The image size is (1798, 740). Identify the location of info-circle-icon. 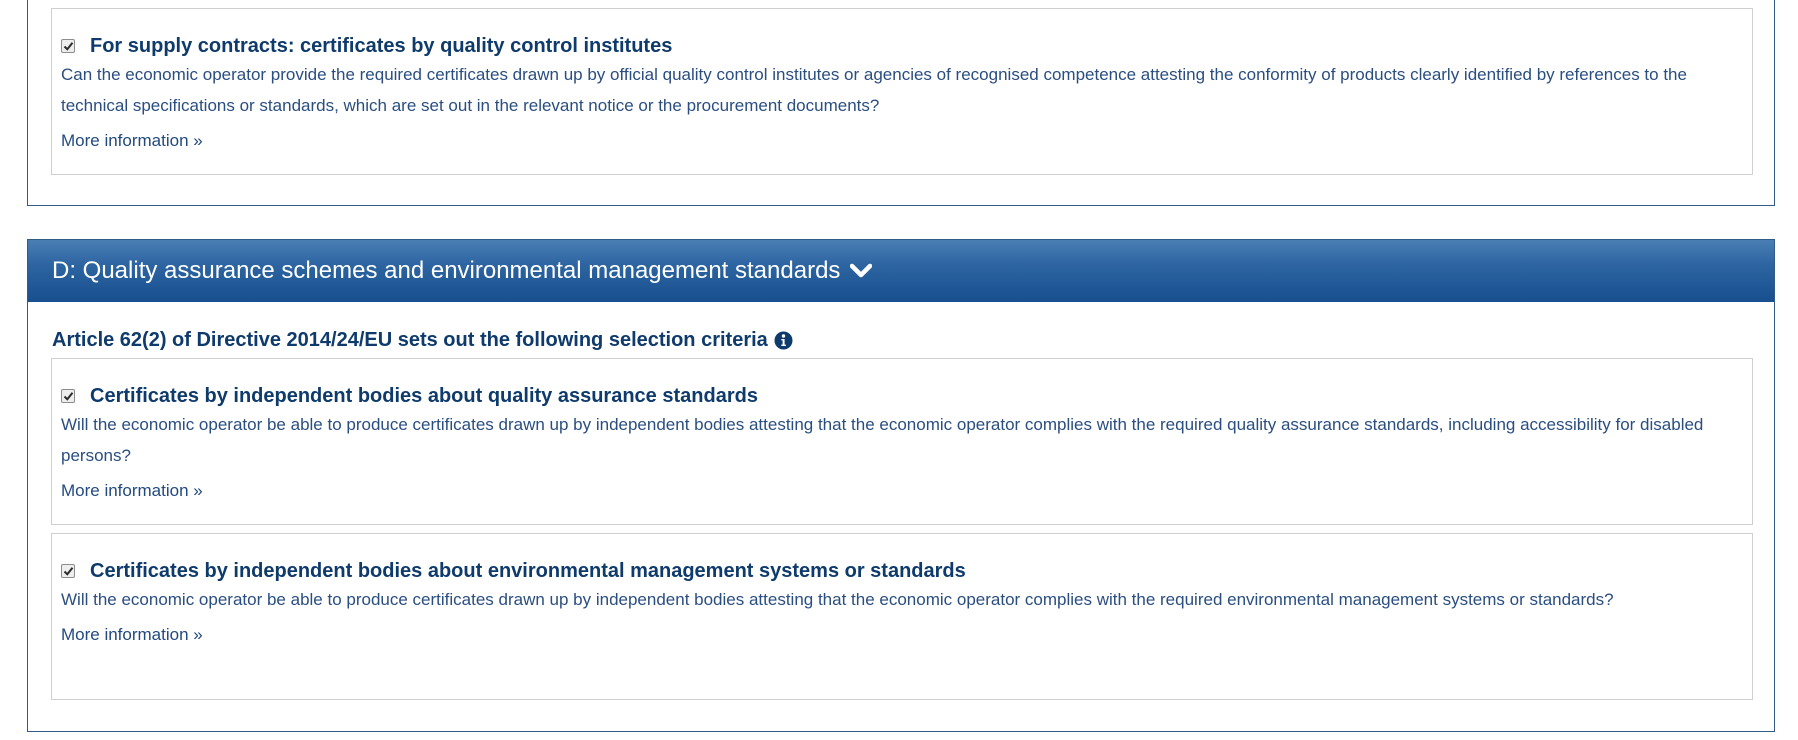
(783, 340).